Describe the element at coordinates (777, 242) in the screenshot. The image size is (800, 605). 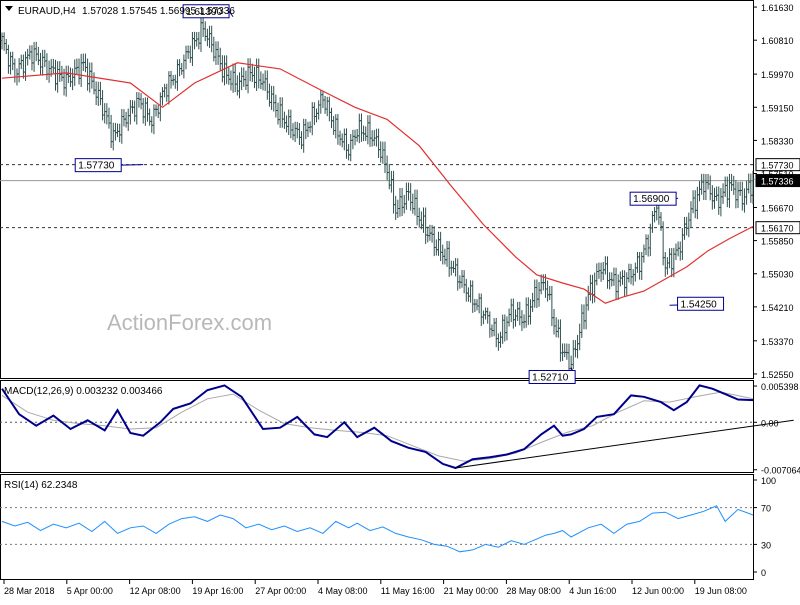
I see `price-axis-label: 1.55850` at that location.